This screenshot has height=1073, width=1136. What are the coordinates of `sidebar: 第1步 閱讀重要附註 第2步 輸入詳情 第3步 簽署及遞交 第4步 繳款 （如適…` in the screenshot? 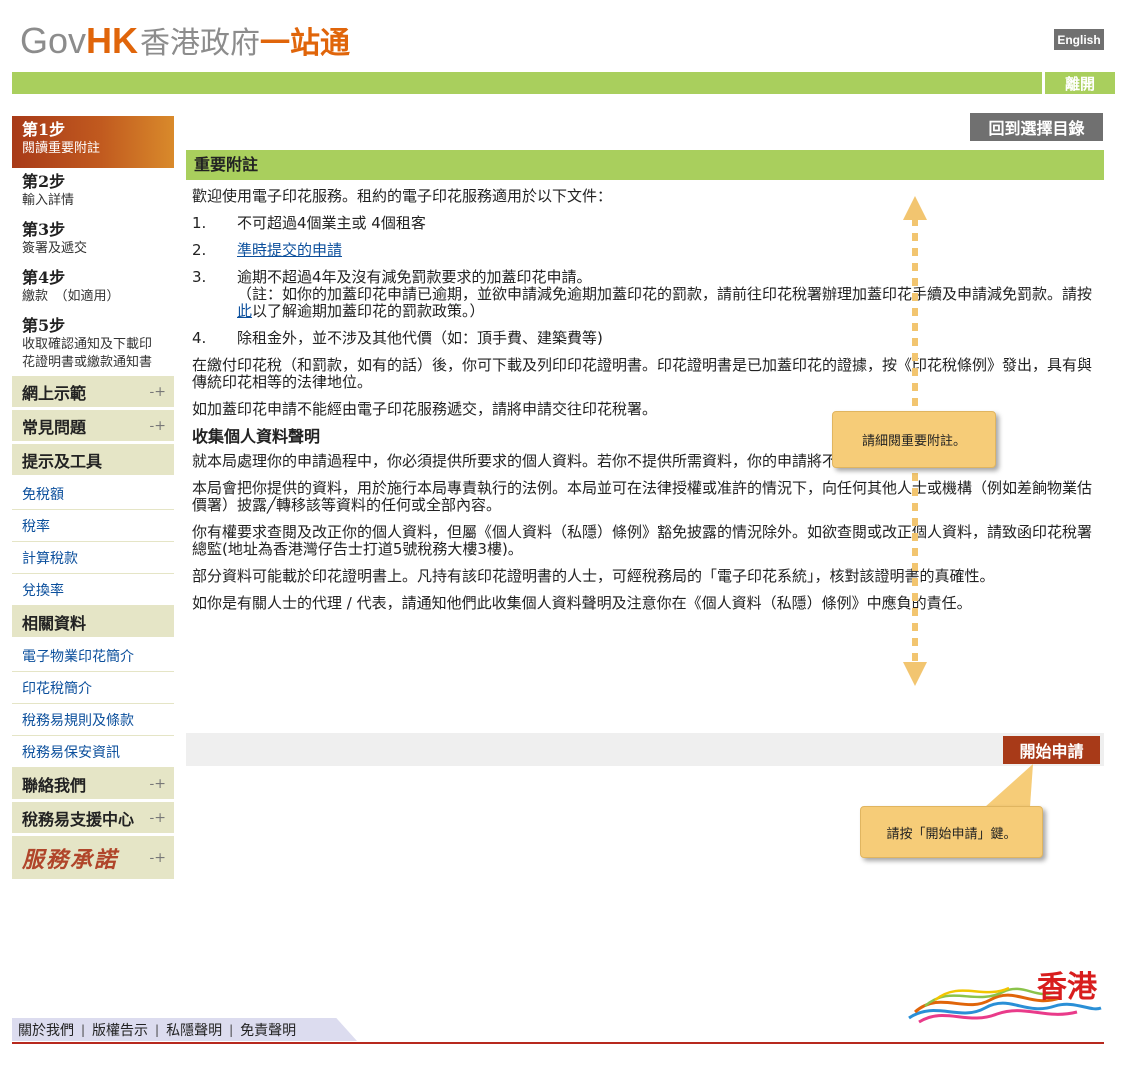 It's located at (93, 499).